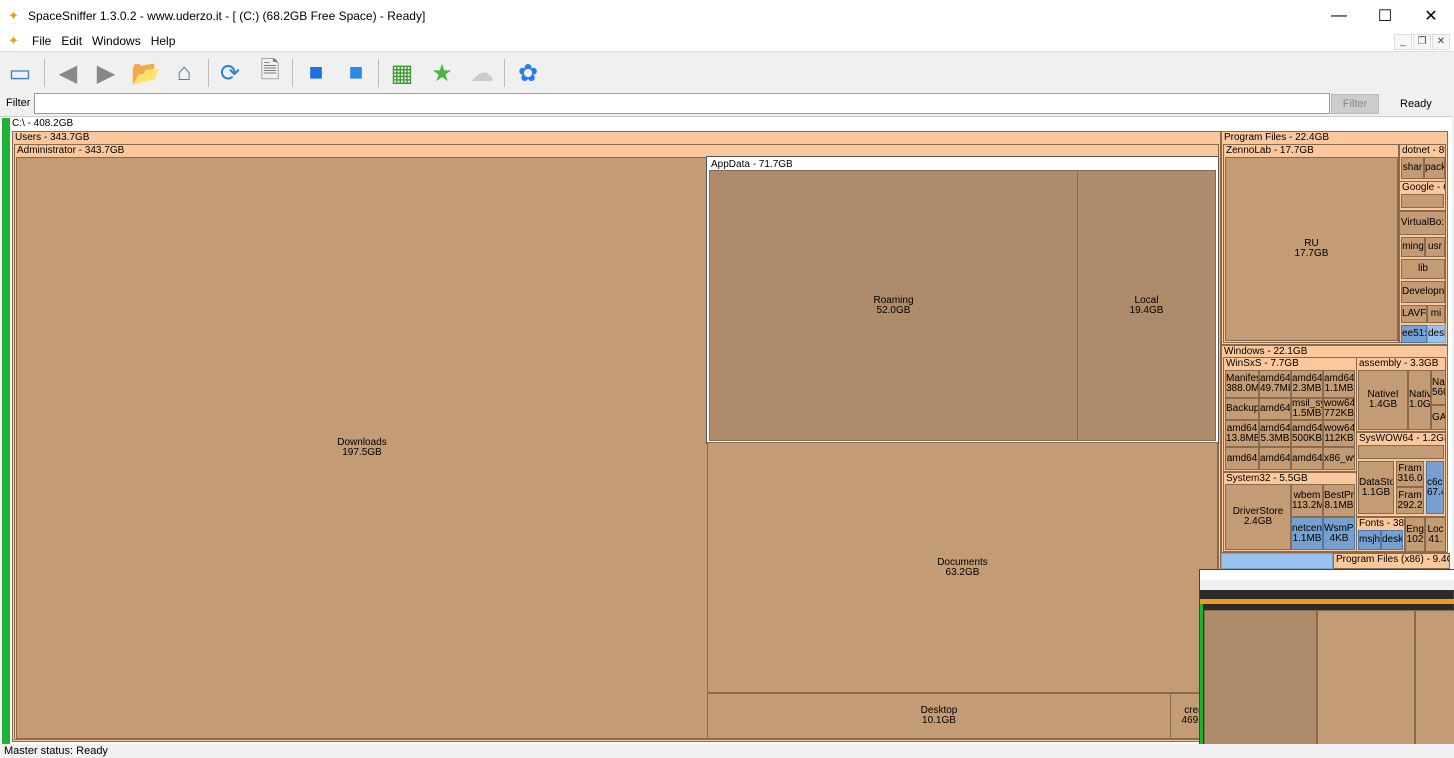 This screenshot has width=1454, height=758. I want to click on treemap-tile-documents: Documents 63.2GB, so click(962, 567).